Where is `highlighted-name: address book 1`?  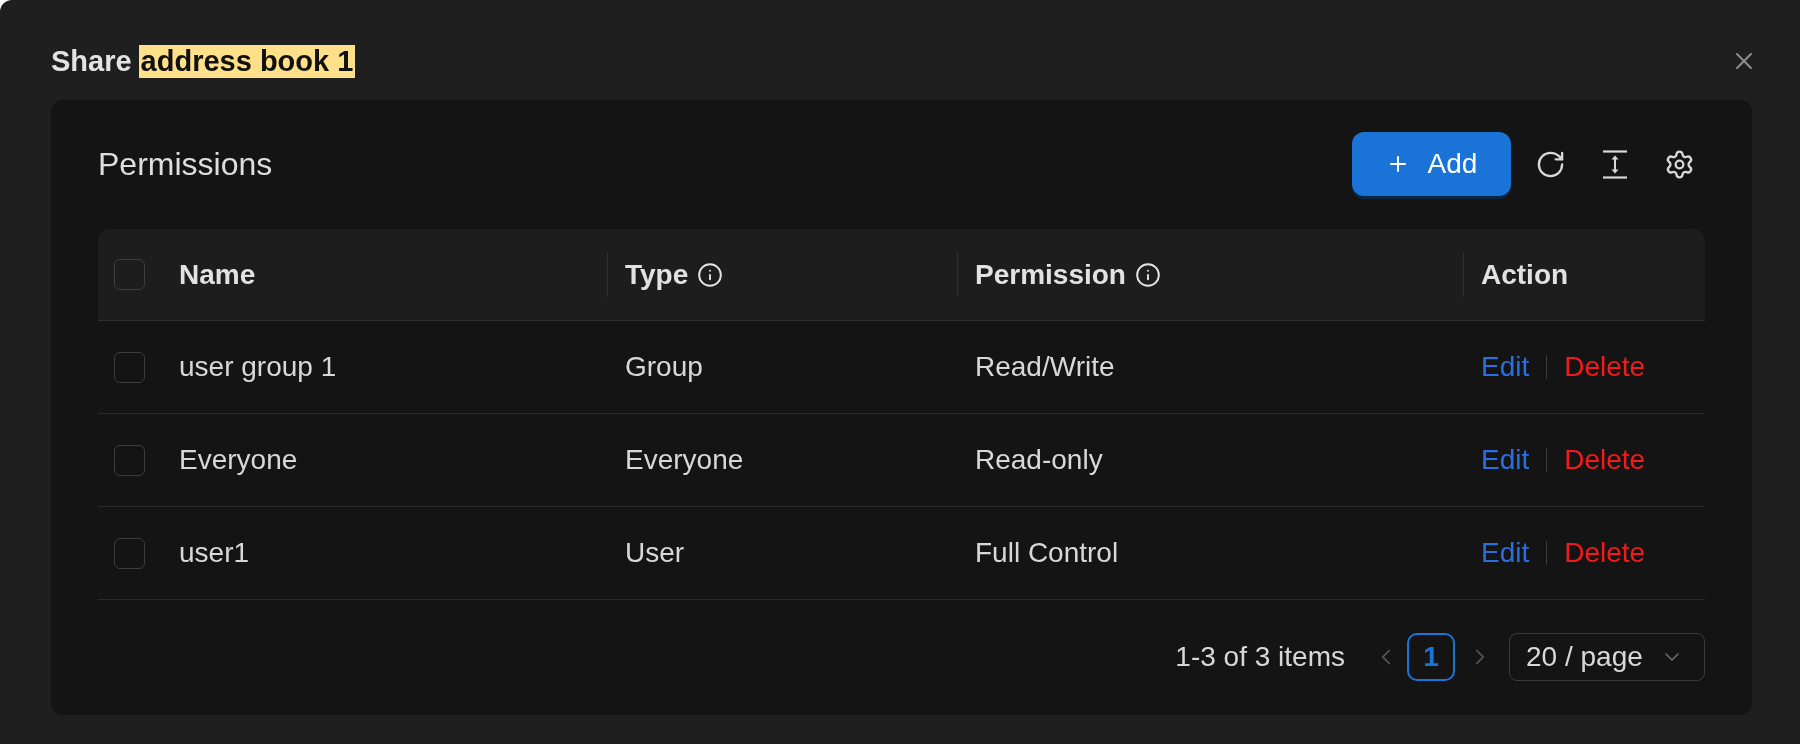
highlighted-name: address book 1 is located at coordinates (247, 61).